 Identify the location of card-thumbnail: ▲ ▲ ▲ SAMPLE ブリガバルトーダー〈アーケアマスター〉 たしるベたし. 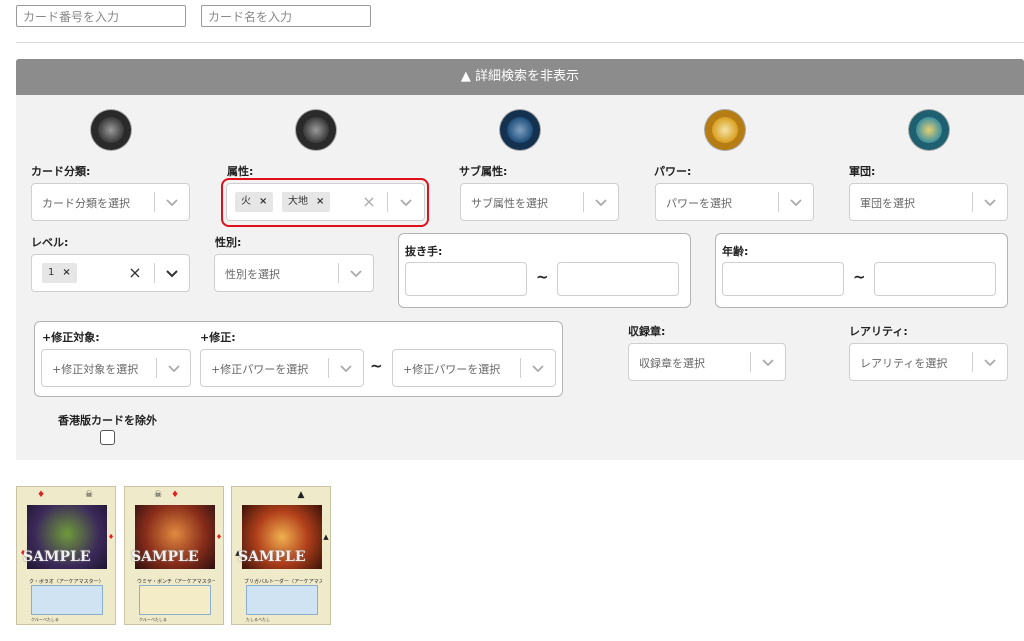
(281, 555).